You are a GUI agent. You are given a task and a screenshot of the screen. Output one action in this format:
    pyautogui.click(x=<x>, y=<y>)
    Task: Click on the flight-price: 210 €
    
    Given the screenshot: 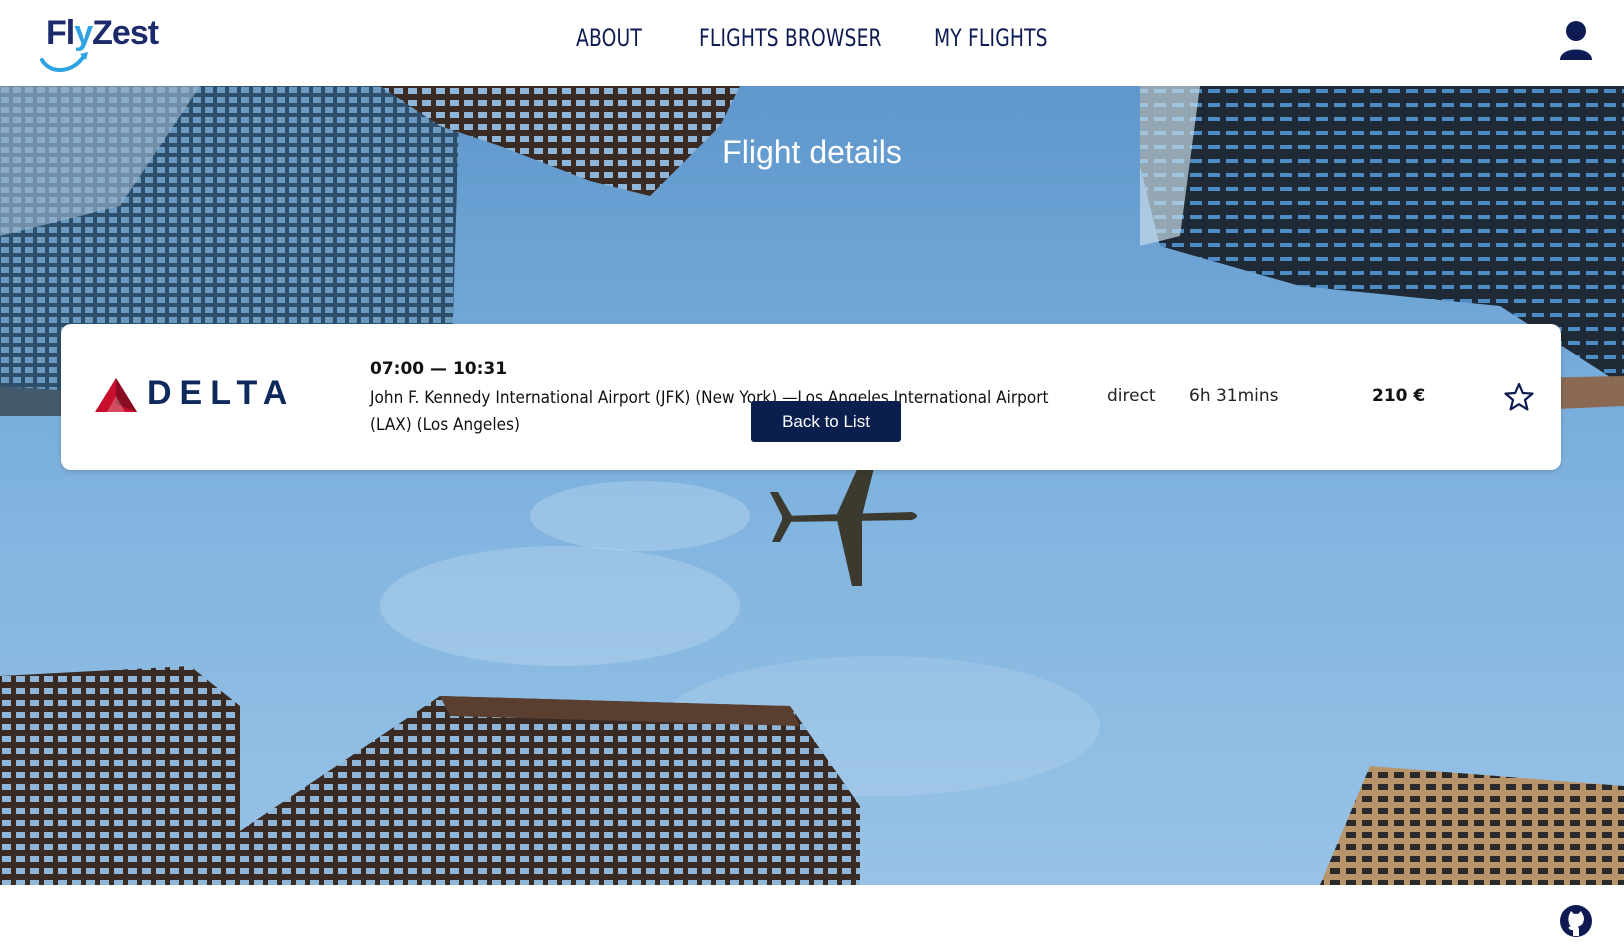 What is the action you would take?
    pyautogui.click(x=1399, y=396)
    